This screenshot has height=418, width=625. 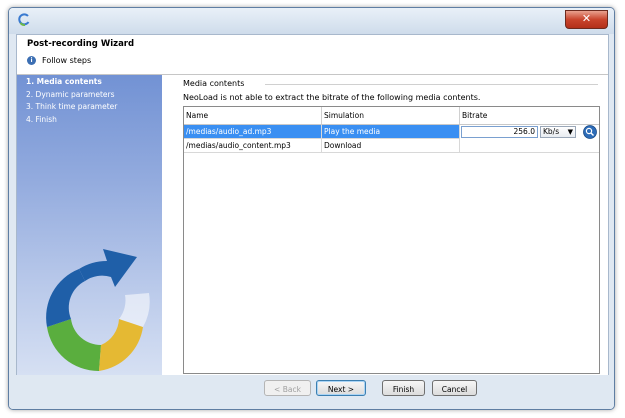 I want to click on bitrate-unit-value: Kb/s, so click(x=551, y=131).